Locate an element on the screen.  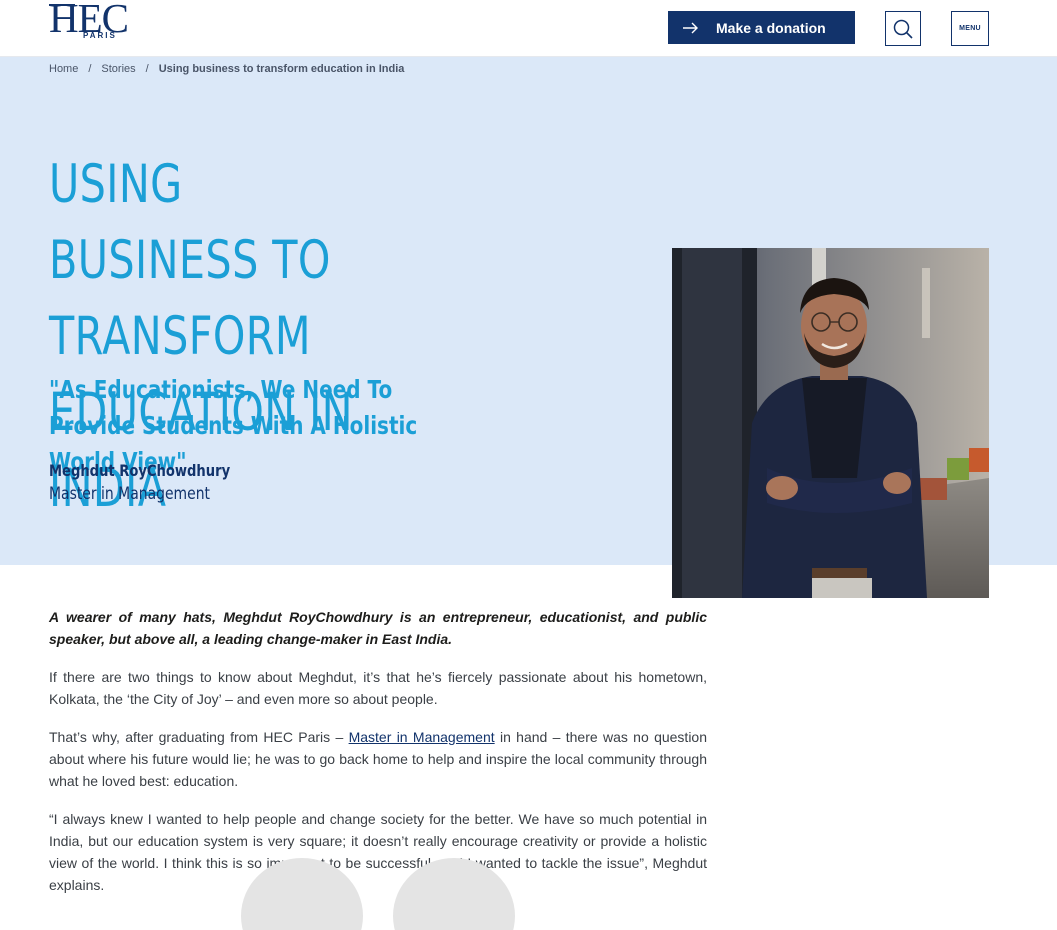
master-in-management-link: Master in Management is located at coordinates (422, 737).